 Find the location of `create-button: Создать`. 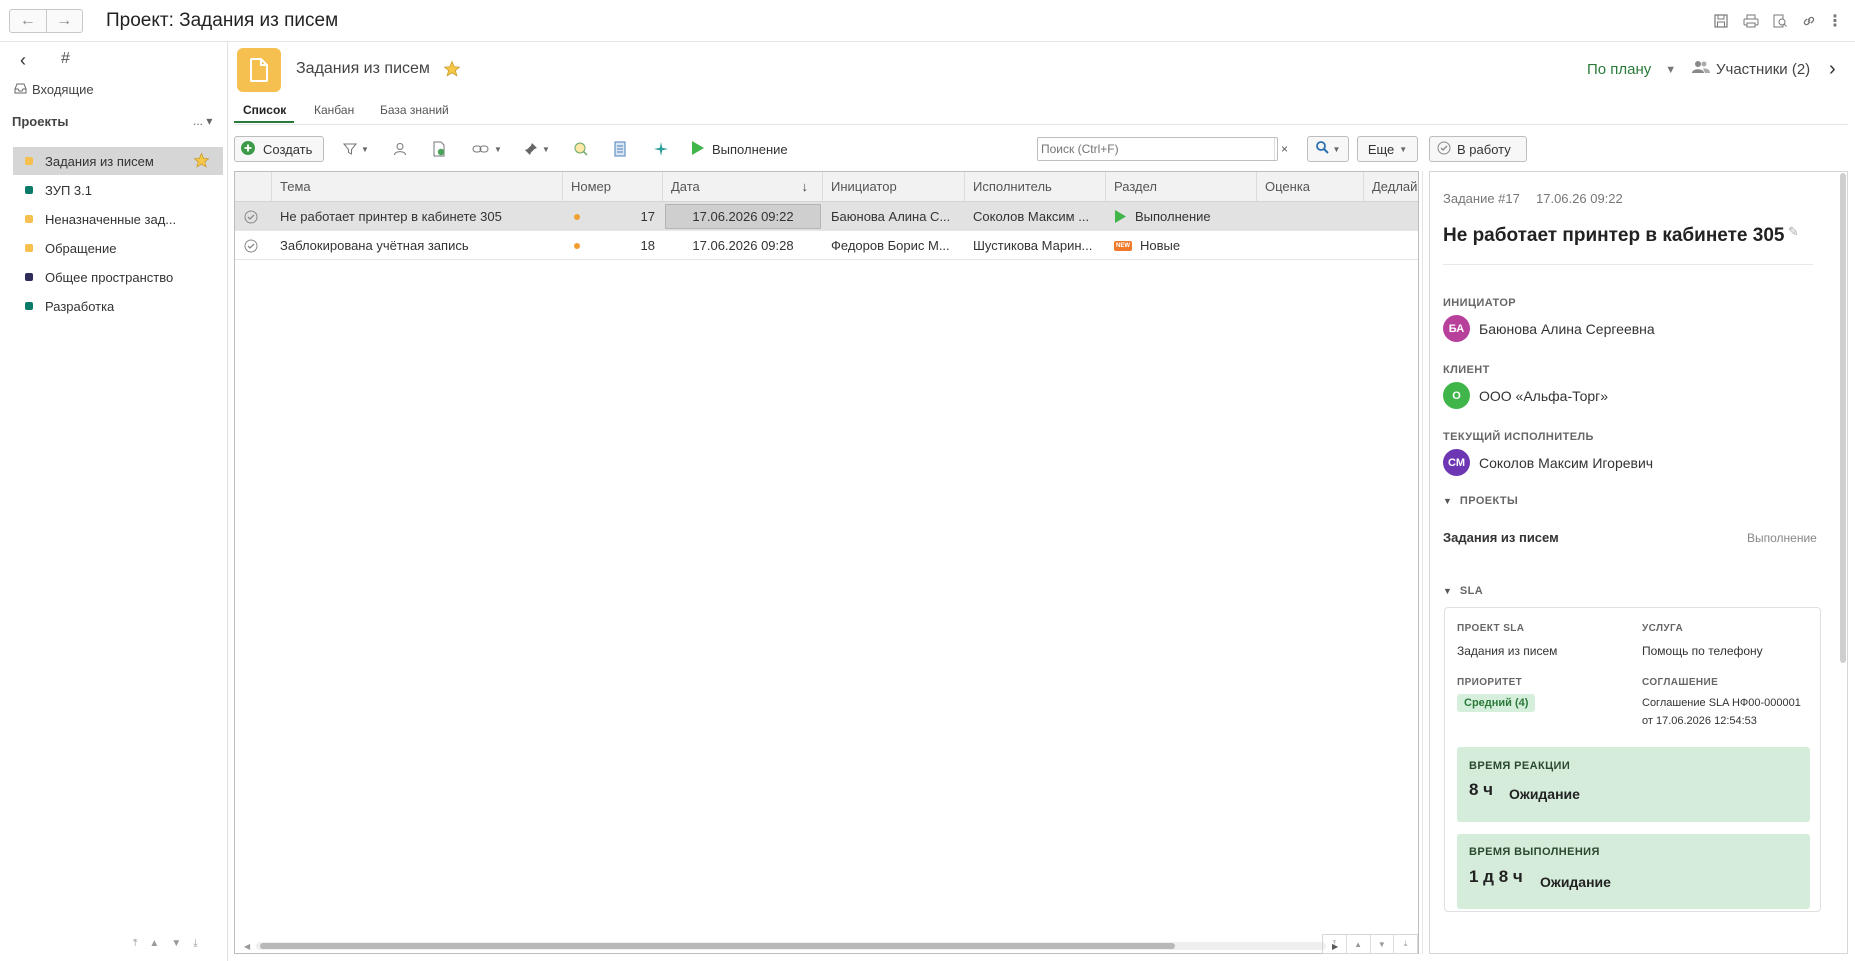

create-button: Создать is located at coordinates (279, 149).